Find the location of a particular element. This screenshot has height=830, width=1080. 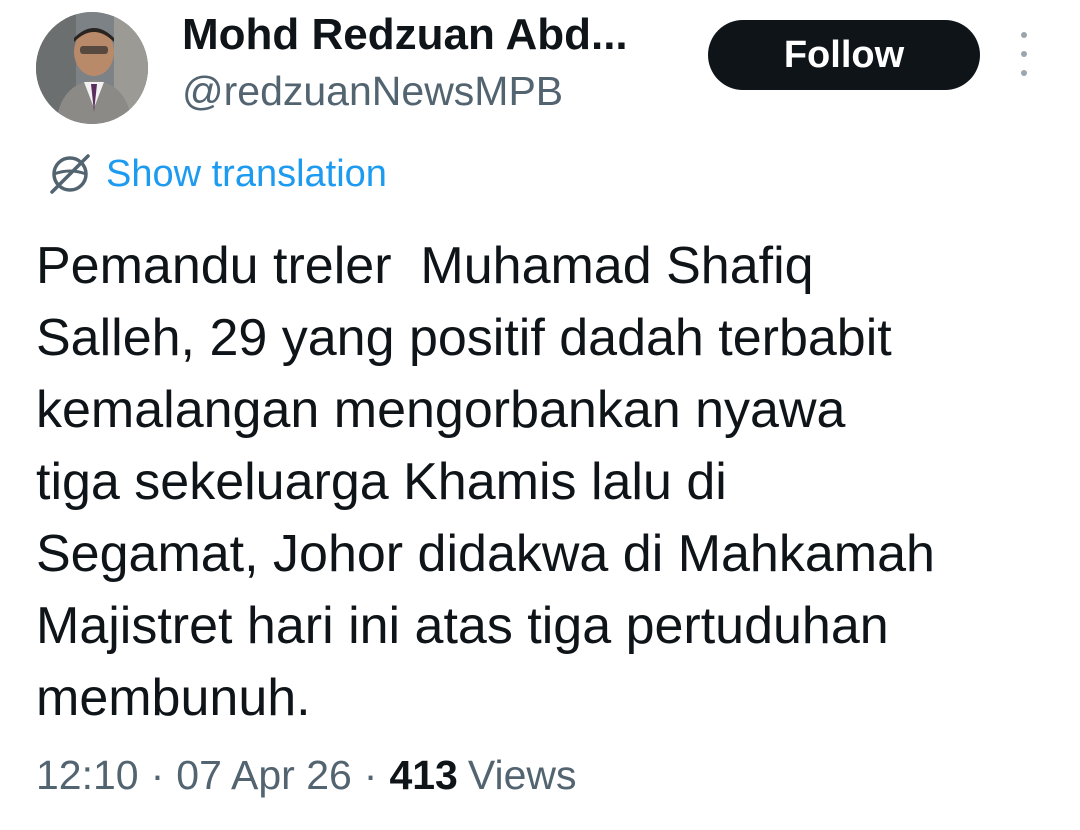

tweet-time: 12:10 is located at coordinates (87, 775).